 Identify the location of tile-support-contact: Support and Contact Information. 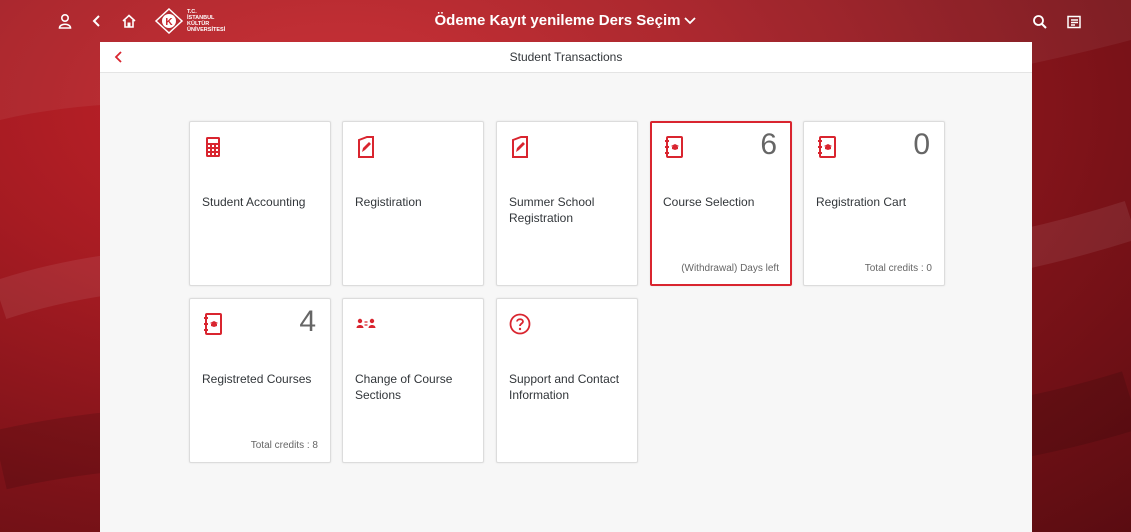
(567, 380).